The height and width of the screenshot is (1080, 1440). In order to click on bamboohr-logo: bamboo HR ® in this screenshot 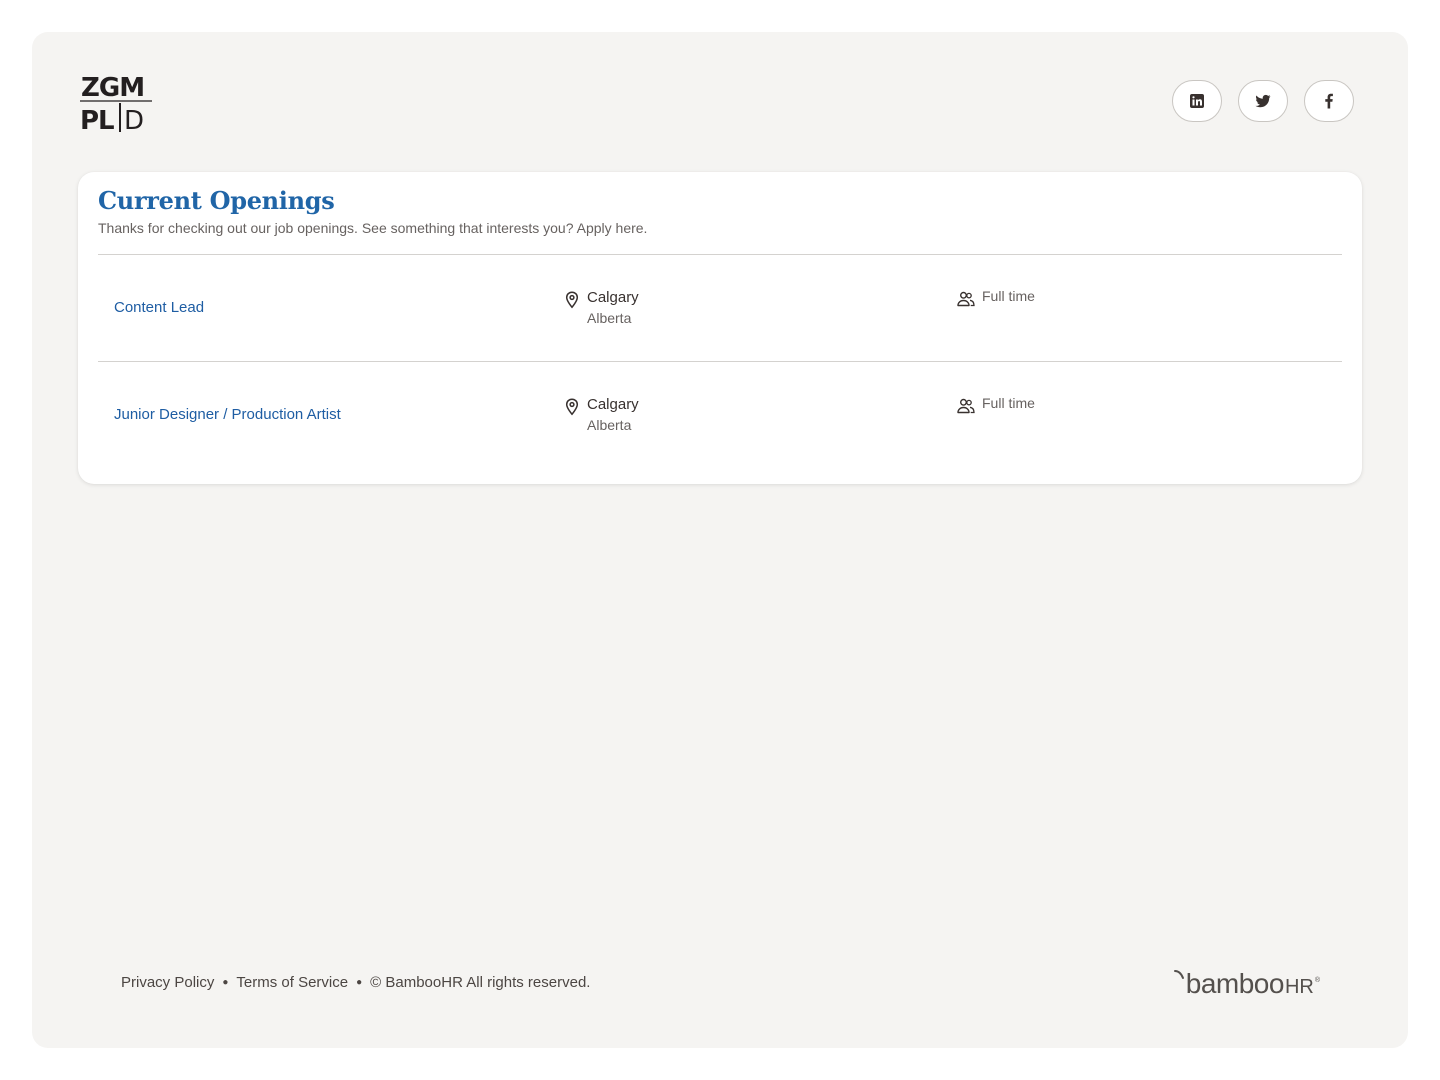, I will do `click(1246, 983)`.